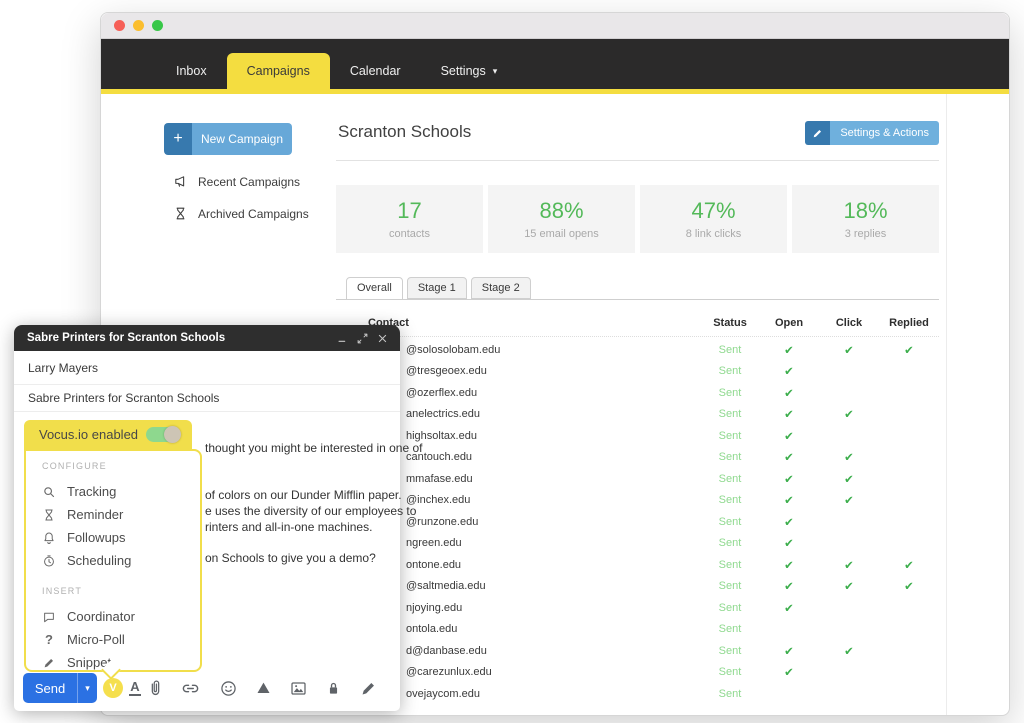 This screenshot has height=723, width=1024. What do you see at coordinates (49, 491) in the screenshot?
I see `search-icon` at bounding box center [49, 491].